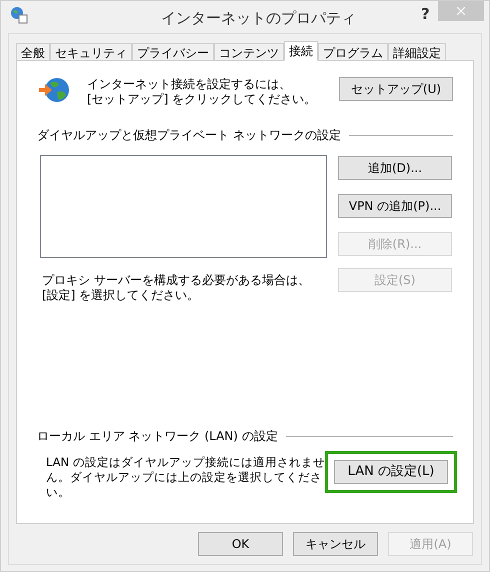 This screenshot has width=490, height=572. Describe the element at coordinates (33, 52) in the screenshot. I see `tab: 全般` at that location.